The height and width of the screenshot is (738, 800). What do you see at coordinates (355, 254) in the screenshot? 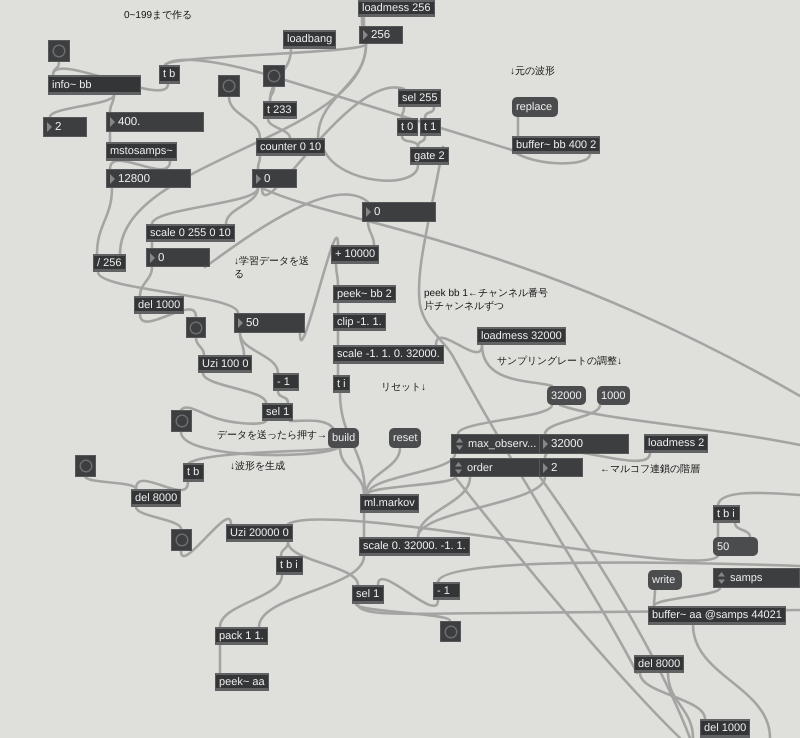
I see `object-box: + 10000` at bounding box center [355, 254].